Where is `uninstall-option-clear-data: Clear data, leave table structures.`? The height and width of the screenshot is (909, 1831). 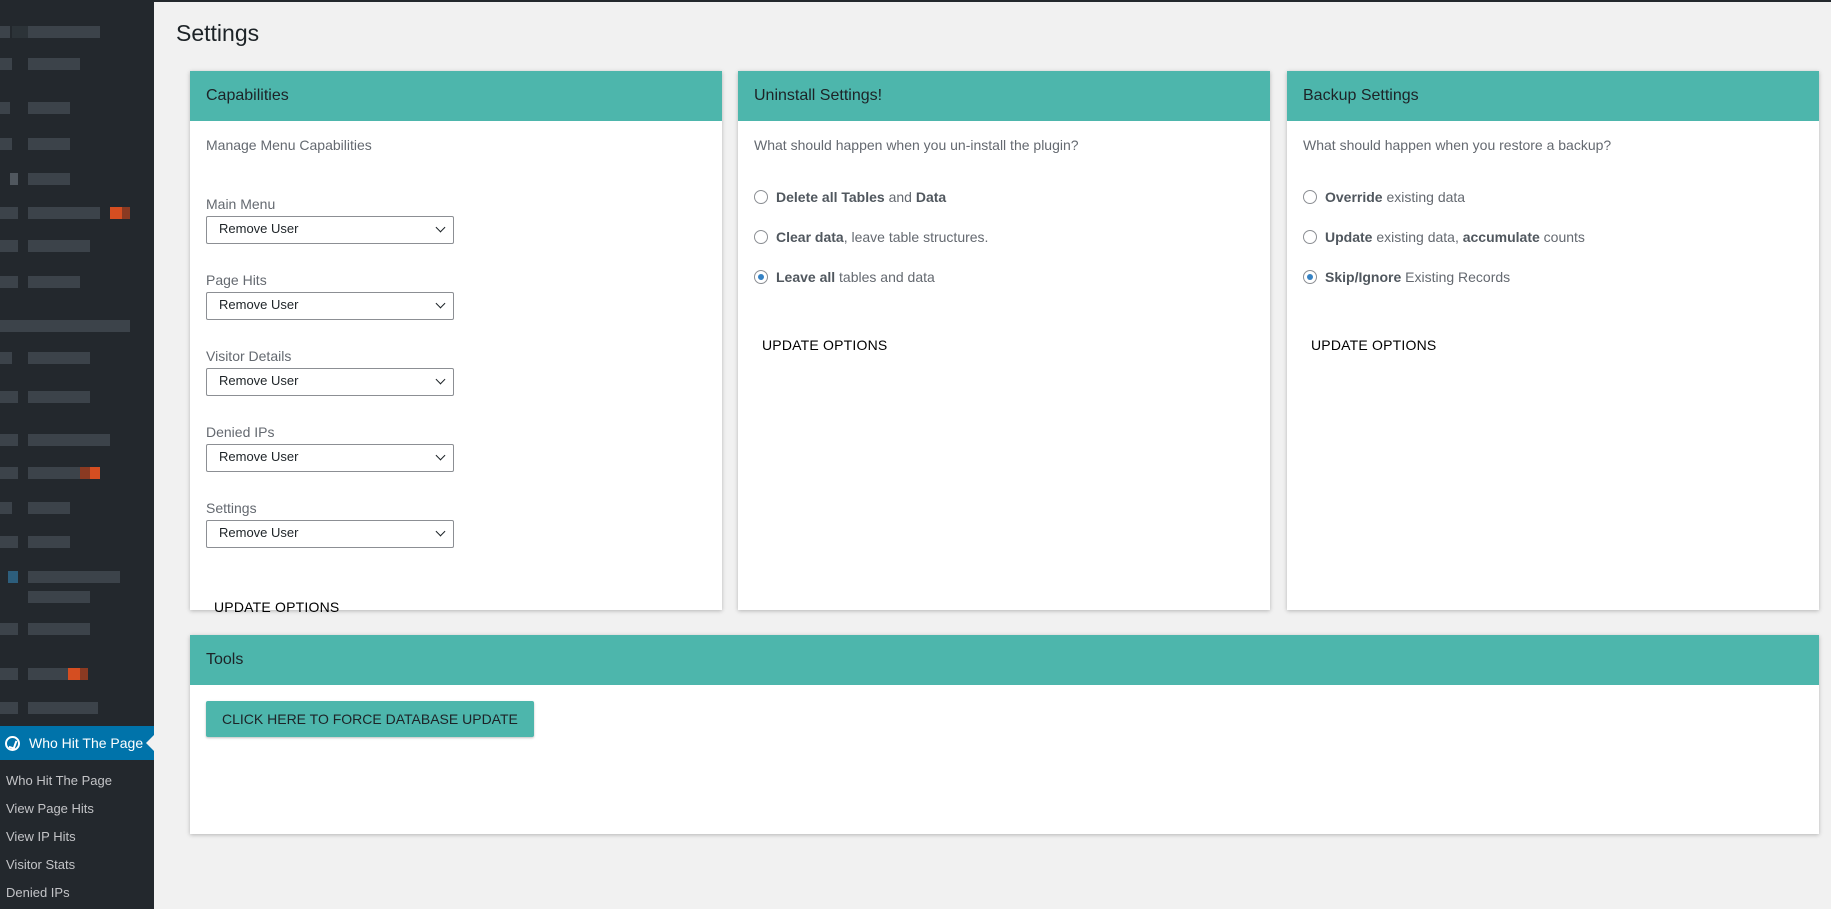 uninstall-option-clear-data: Clear data, leave table structures. is located at coordinates (1004, 237).